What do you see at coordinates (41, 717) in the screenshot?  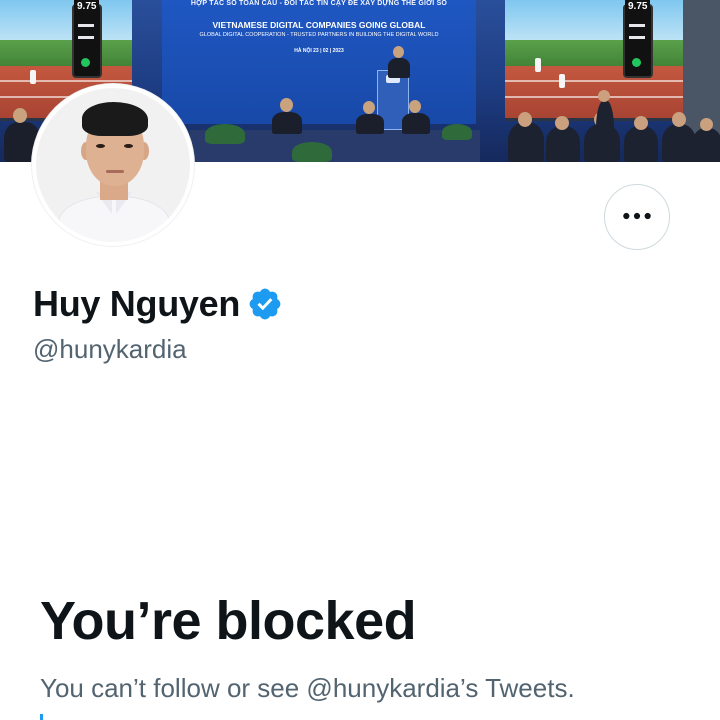 I see `learn-more-link` at bounding box center [41, 717].